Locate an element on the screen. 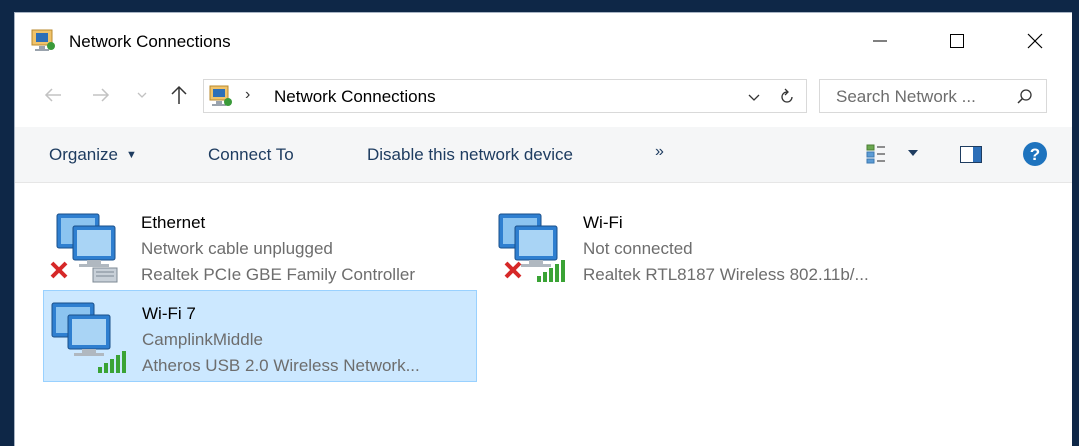  address-bar: › Network Connections is located at coordinates (505, 96).